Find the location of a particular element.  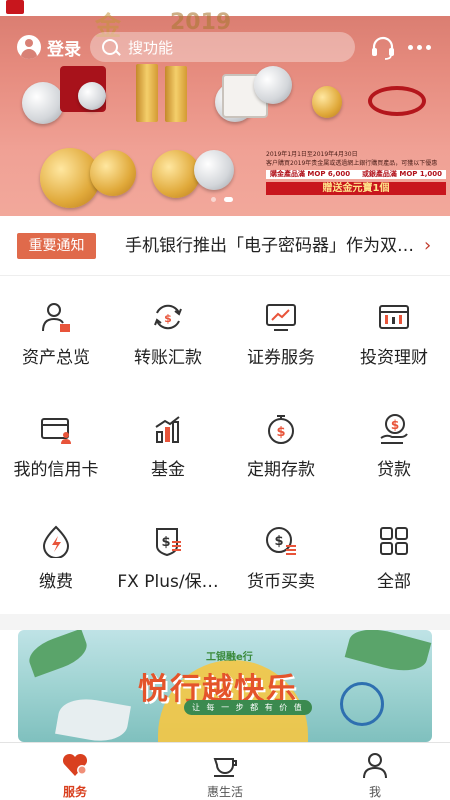

tab-label: 服务 is located at coordinates (74, 792).